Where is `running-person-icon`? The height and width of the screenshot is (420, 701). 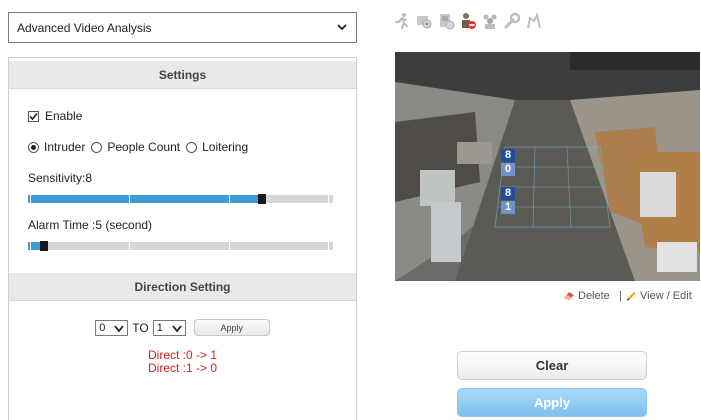 running-person-icon is located at coordinates (402, 21).